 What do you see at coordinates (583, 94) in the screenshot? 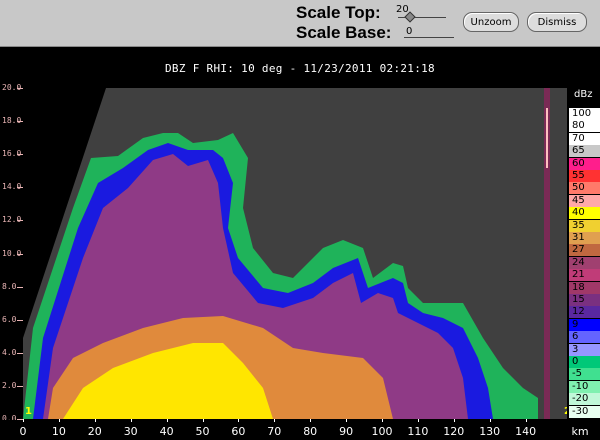
I see `colorbar-unit: dBz` at bounding box center [583, 94].